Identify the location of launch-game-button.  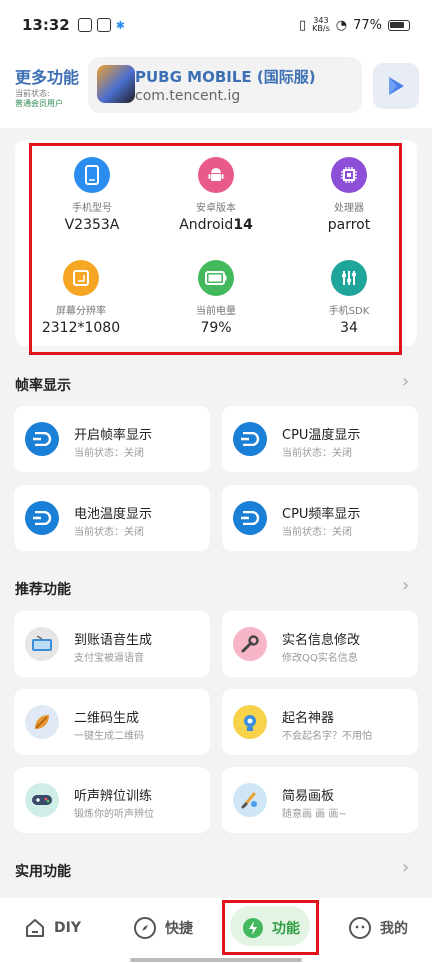
(396, 86).